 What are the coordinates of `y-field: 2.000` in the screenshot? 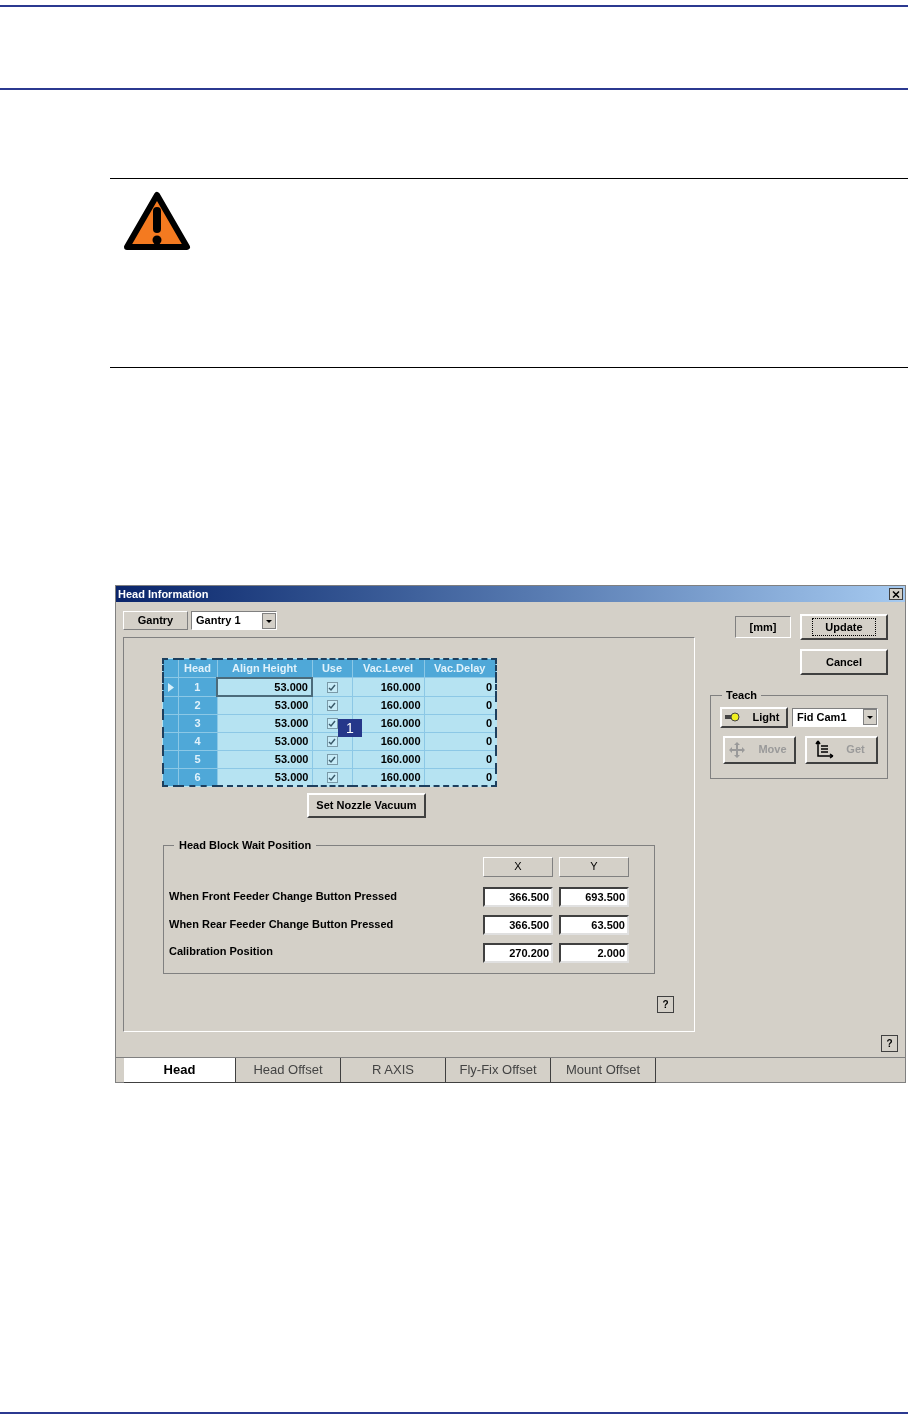 It's located at (594, 952).